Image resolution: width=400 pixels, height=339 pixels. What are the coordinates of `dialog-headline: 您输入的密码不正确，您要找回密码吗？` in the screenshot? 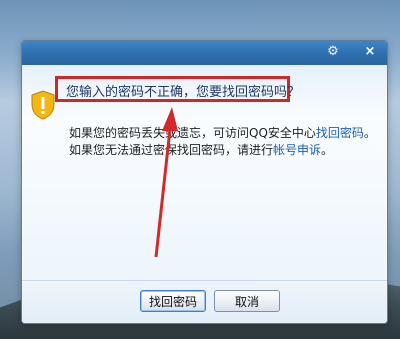 It's located at (183, 92).